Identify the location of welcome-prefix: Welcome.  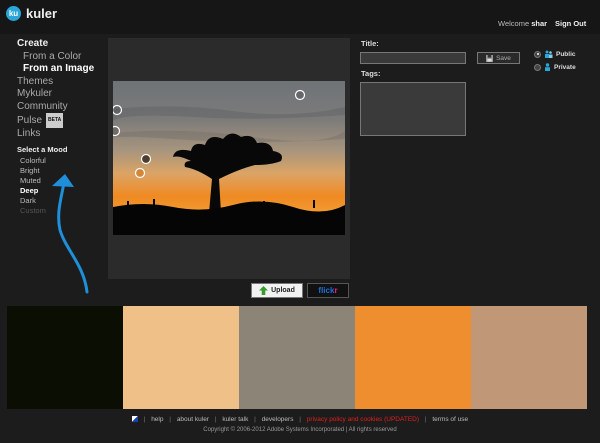
(514, 23).